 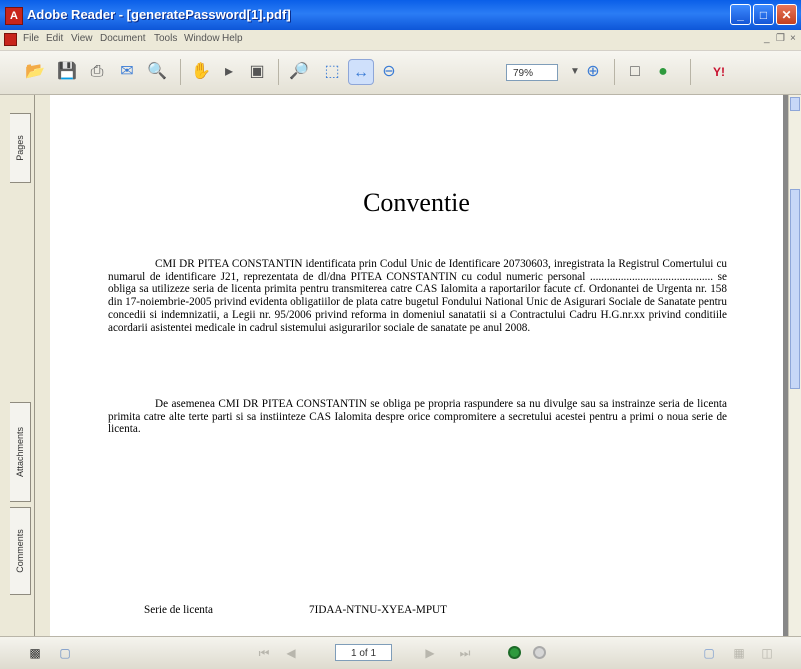 What do you see at coordinates (593, 72) in the screenshot?
I see `zoom-in-plus-icon: ⊕` at bounding box center [593, 72].